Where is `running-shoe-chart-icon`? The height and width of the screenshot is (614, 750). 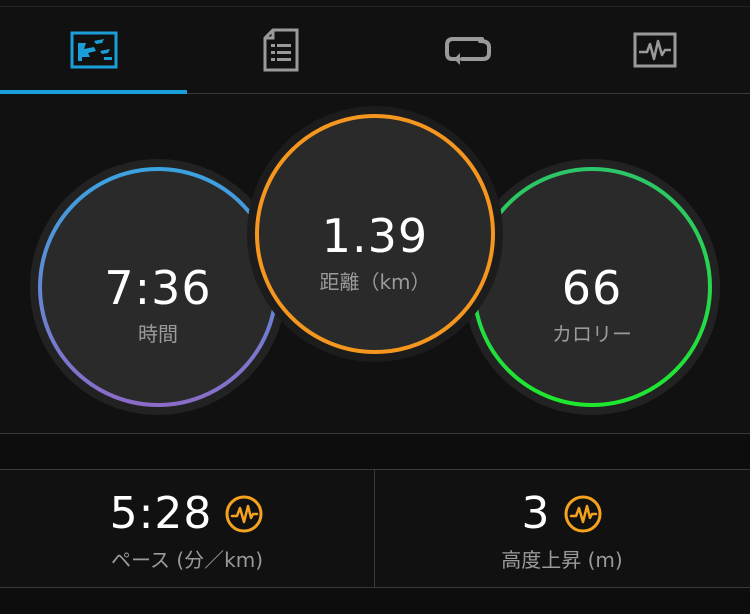 running-shoe-chart-icon is located at coordinates (93, 49).